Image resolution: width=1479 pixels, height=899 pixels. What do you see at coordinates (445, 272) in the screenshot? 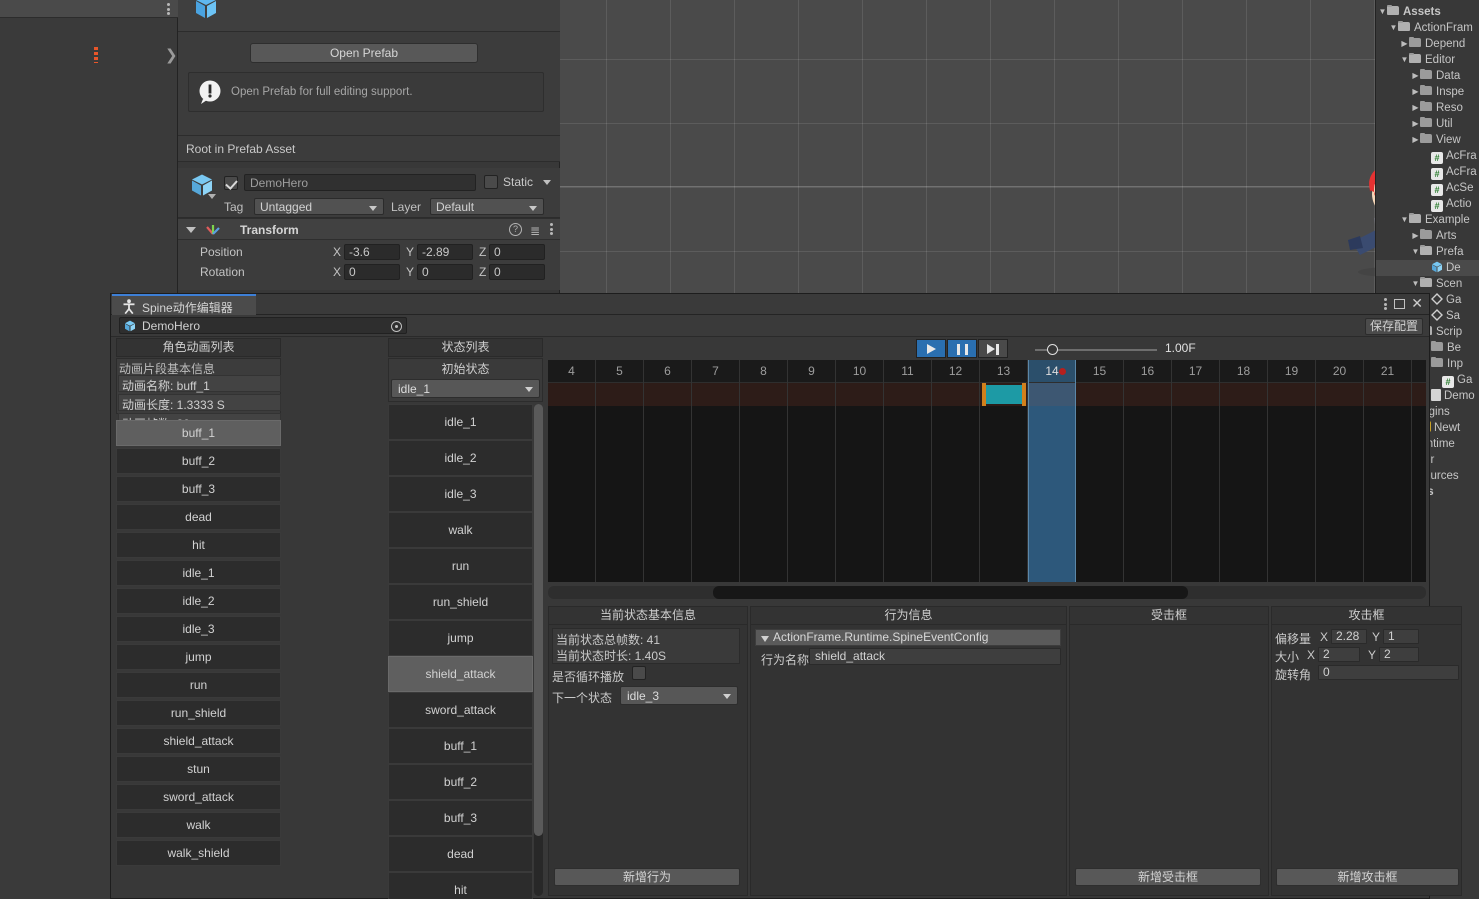
I see `rotation-y-field: 0` at bounding box center [445, 272].